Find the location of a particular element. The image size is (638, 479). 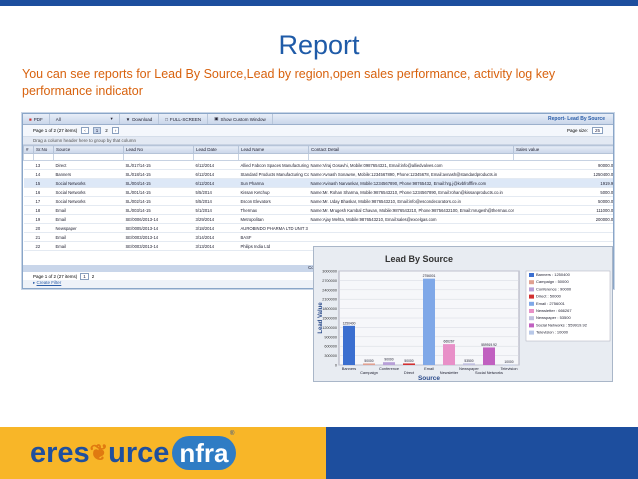

next-page-button: › is located at coordinates (115, 130).